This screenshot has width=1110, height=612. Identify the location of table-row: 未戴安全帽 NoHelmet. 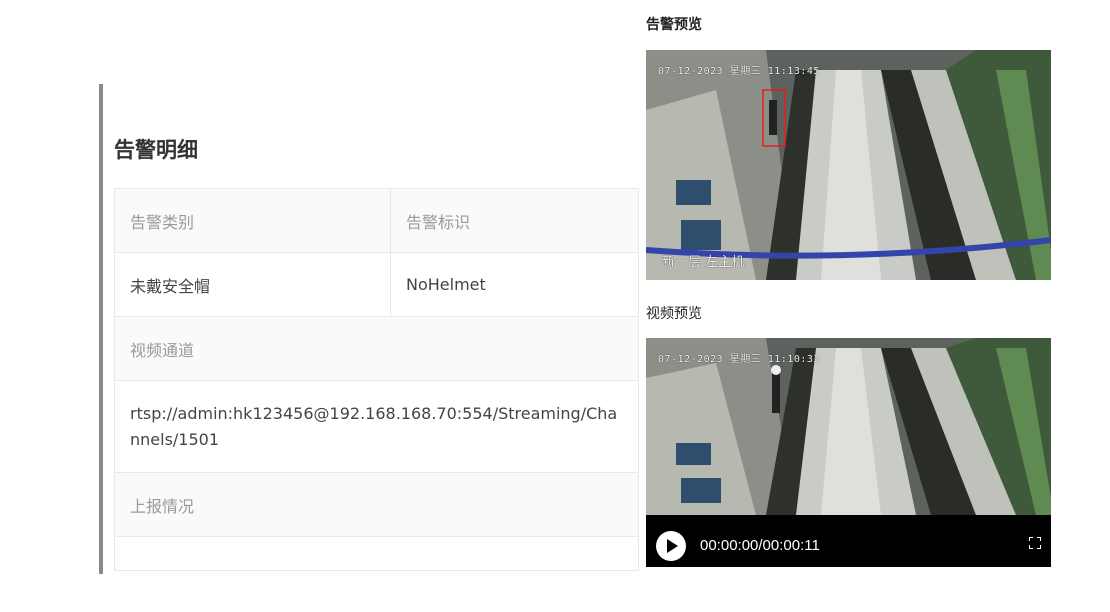
(376, 284).